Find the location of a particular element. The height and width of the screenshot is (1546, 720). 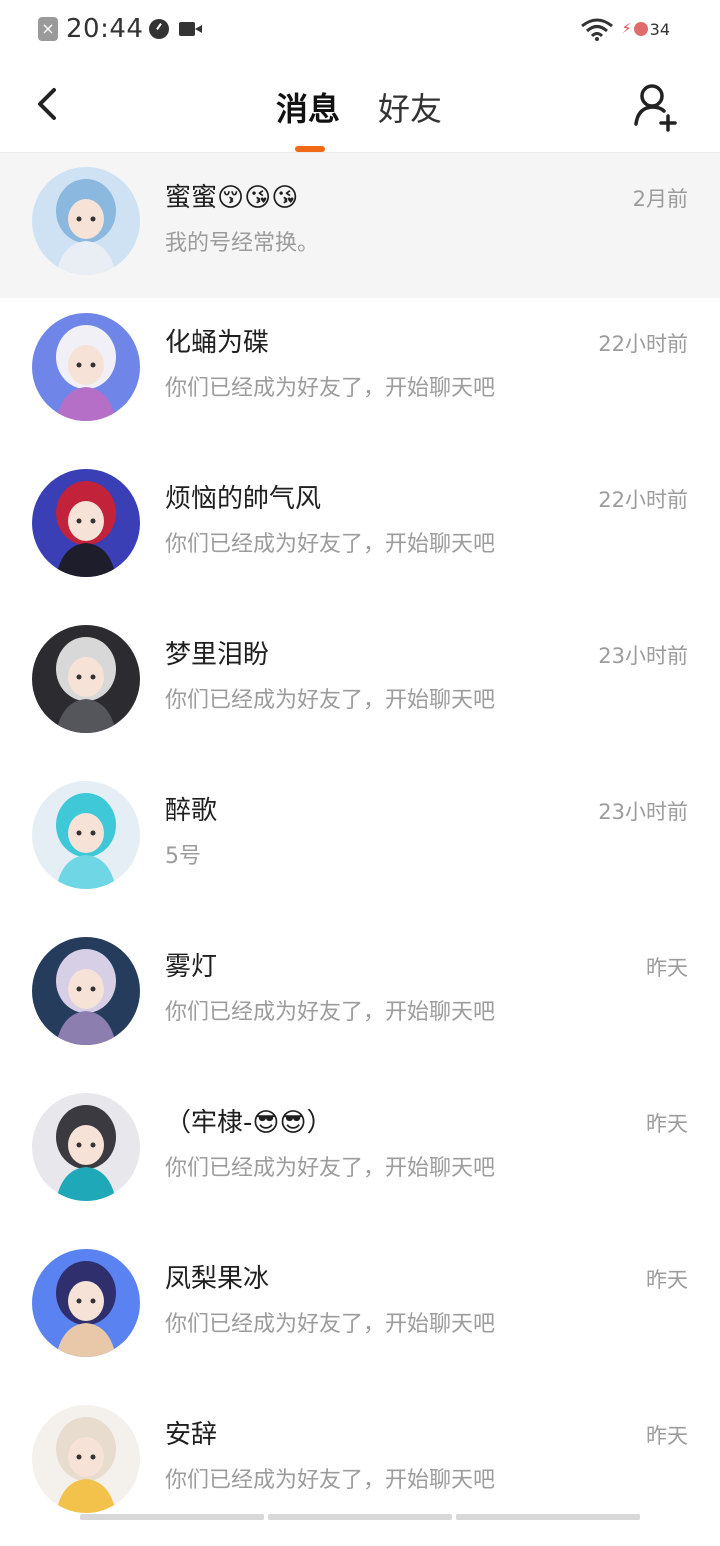

conversation-item: 烦恼的帥气风你们已经成为好友了，开始聊天吧 22小时前 is located at coordinates (360, 532).